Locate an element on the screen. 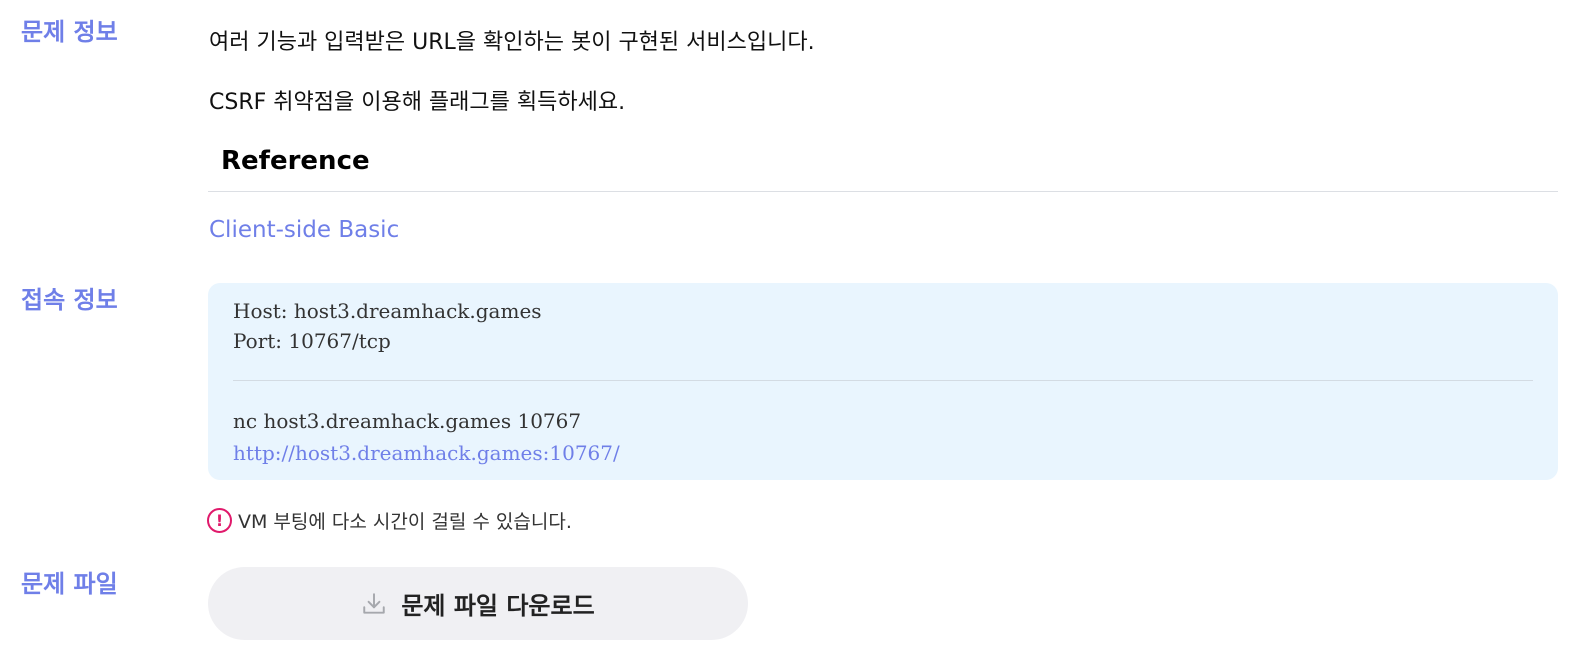 This screenshot has width=1580, height=662. download-file-button: 문제 파일 다운로드 is located at coordinates (478, 603).